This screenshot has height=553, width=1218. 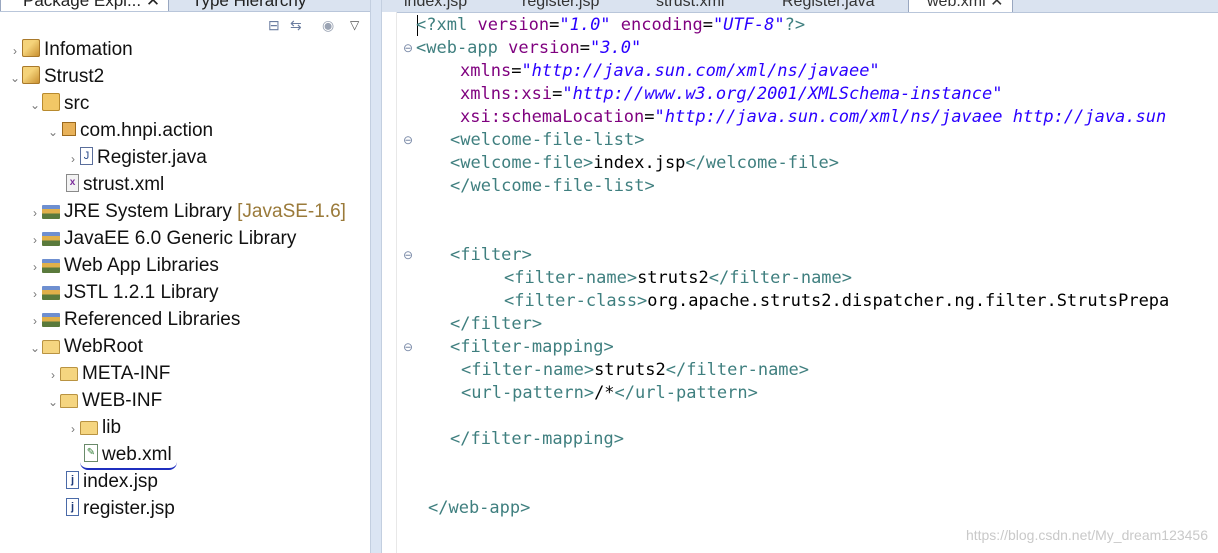 I want to click on token-tag: <welcome-file>, so click(x=522, y=163).